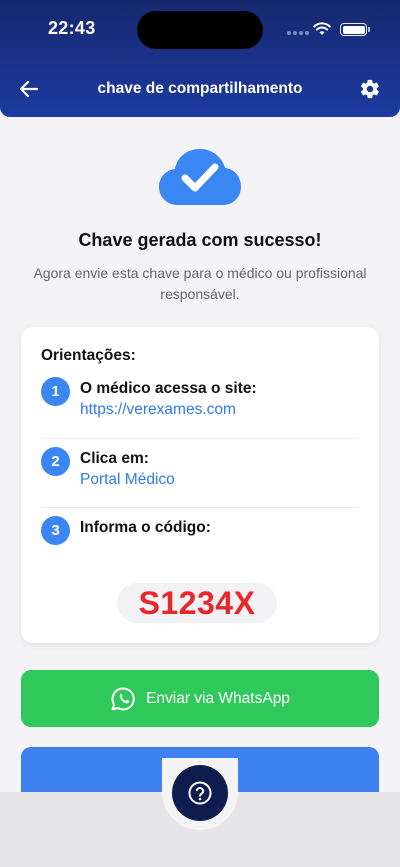  I want to click on help-button, so click(200, 793).